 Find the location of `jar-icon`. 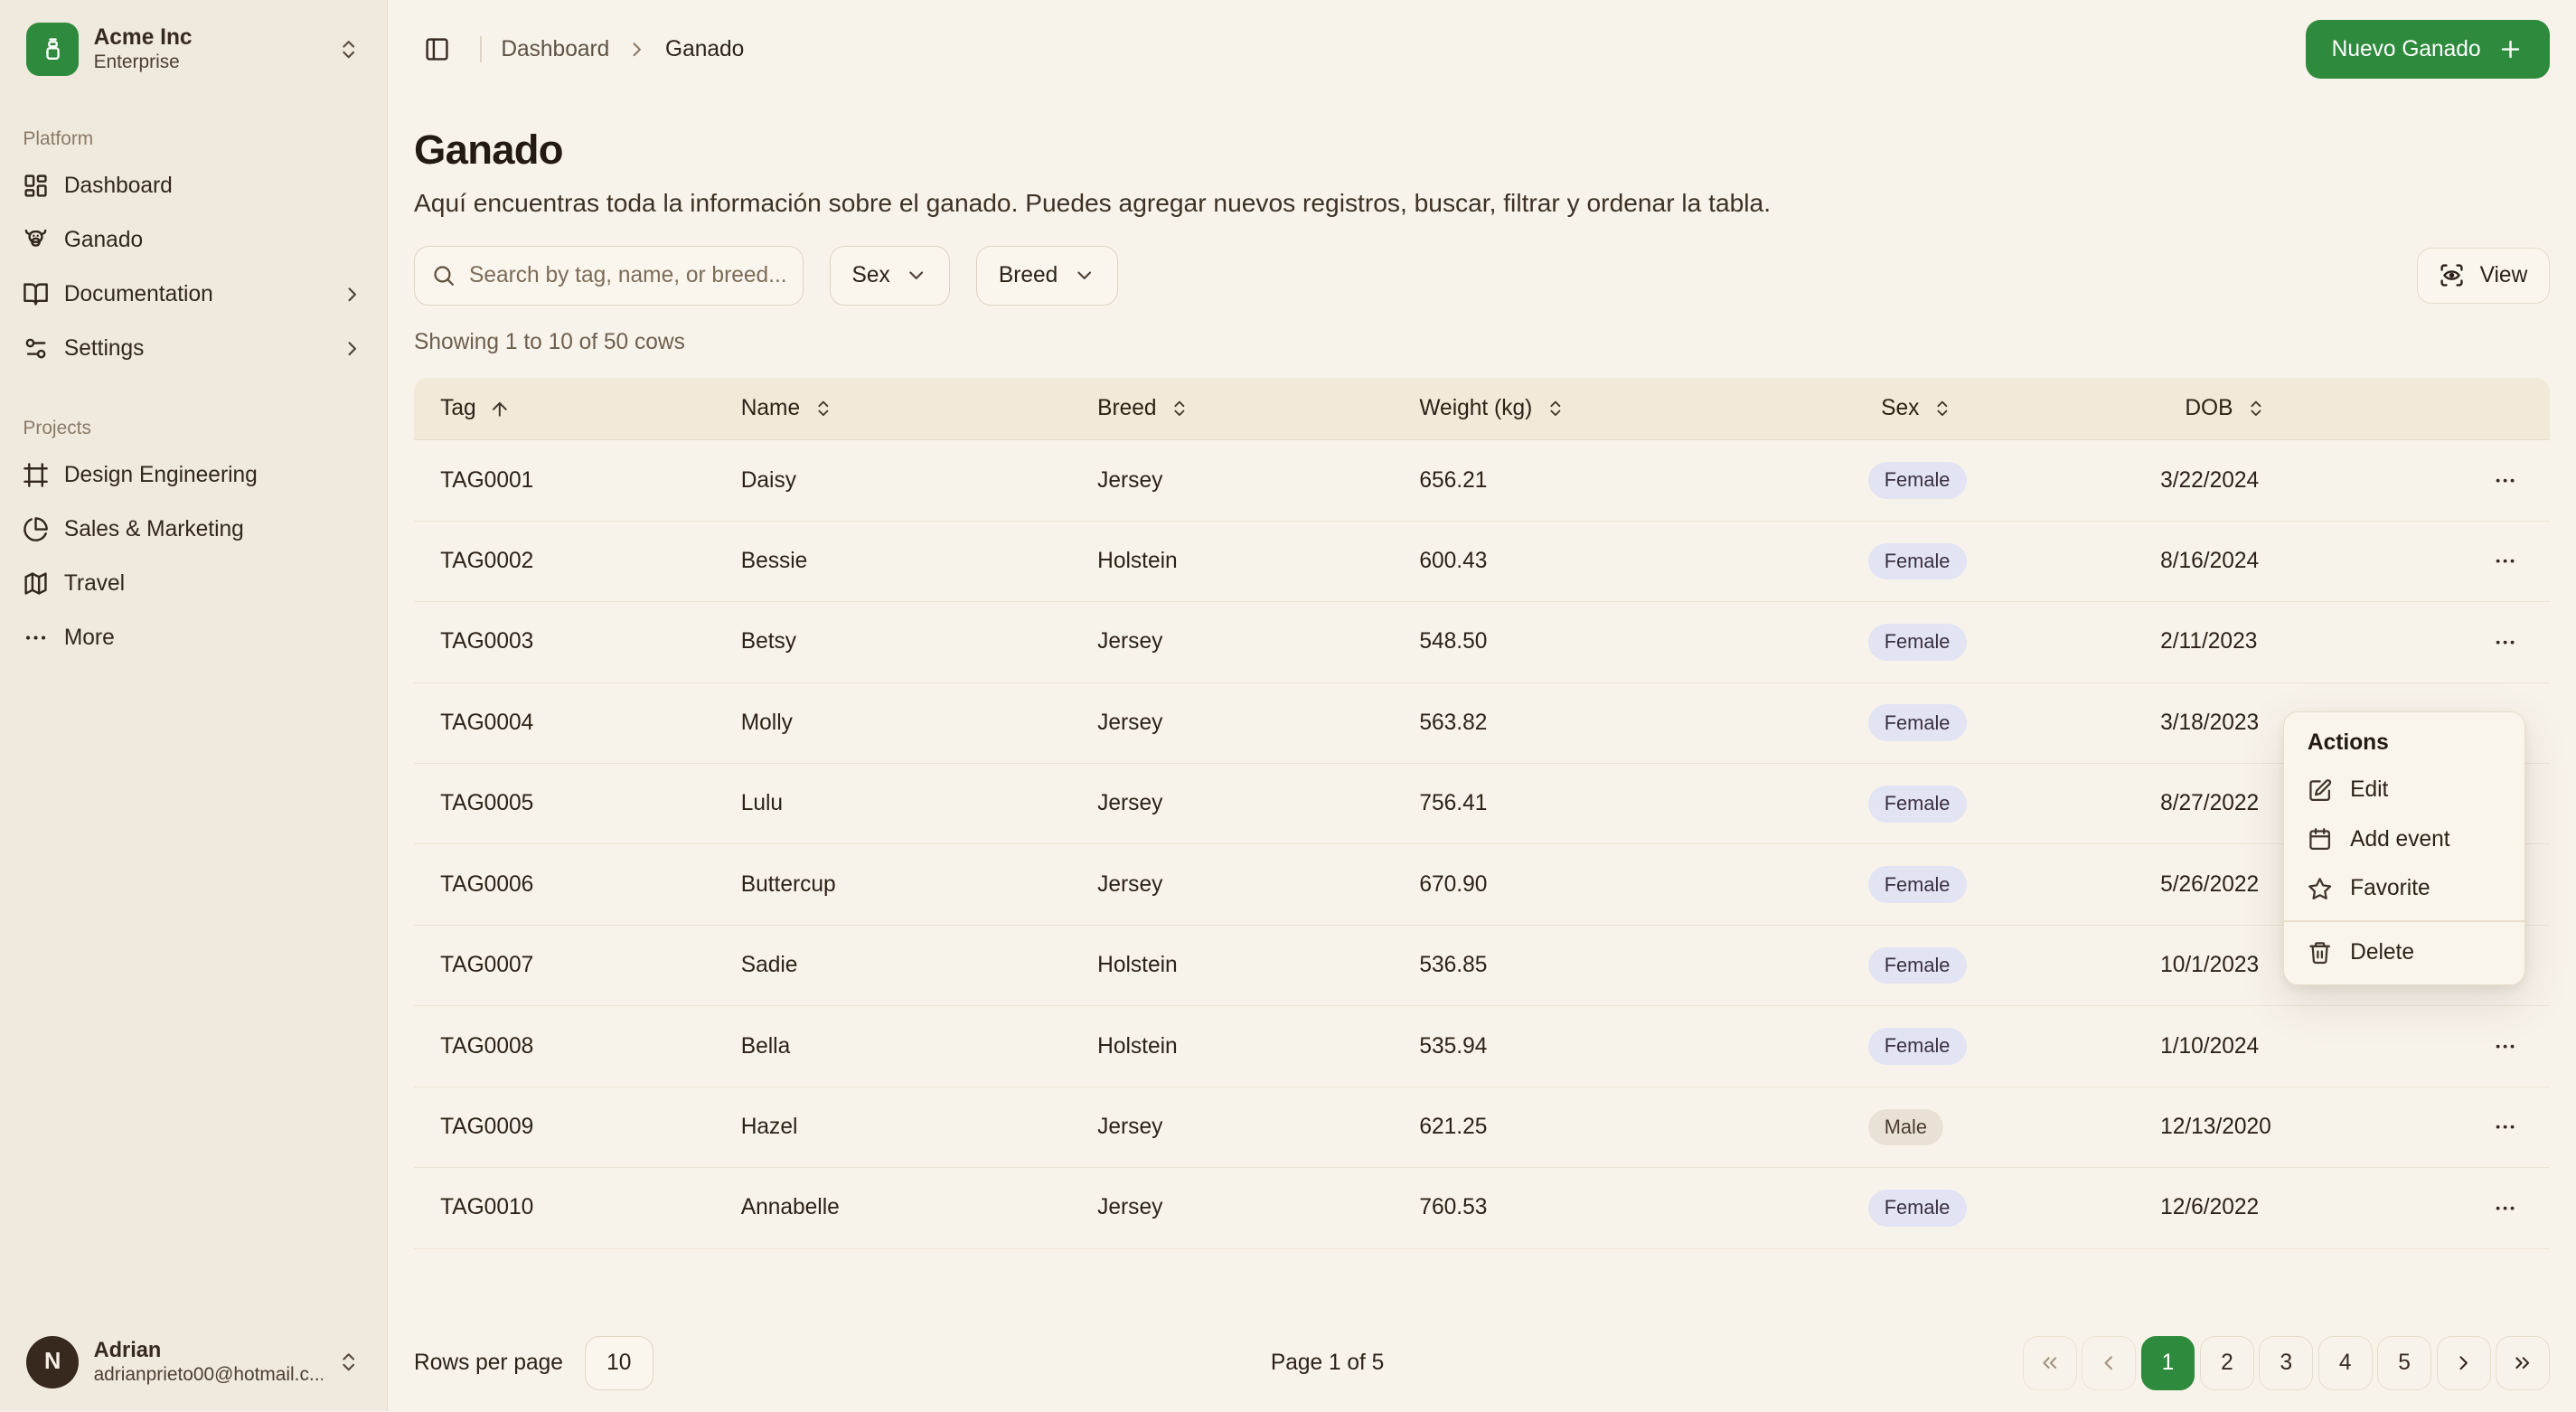

jar-icon is located at coordinates (53, 49).